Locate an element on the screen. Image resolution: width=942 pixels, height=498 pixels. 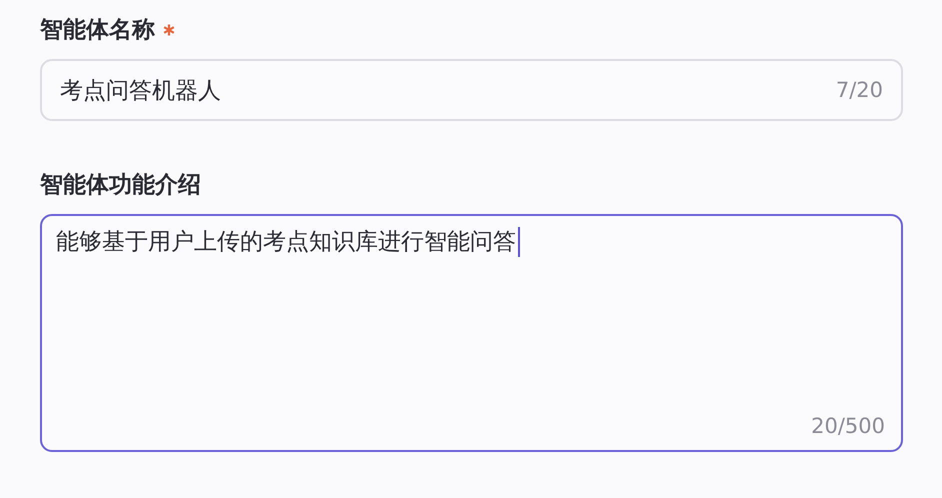
field-label: 智能体功能介绍 is located at coordinates (120, 185).